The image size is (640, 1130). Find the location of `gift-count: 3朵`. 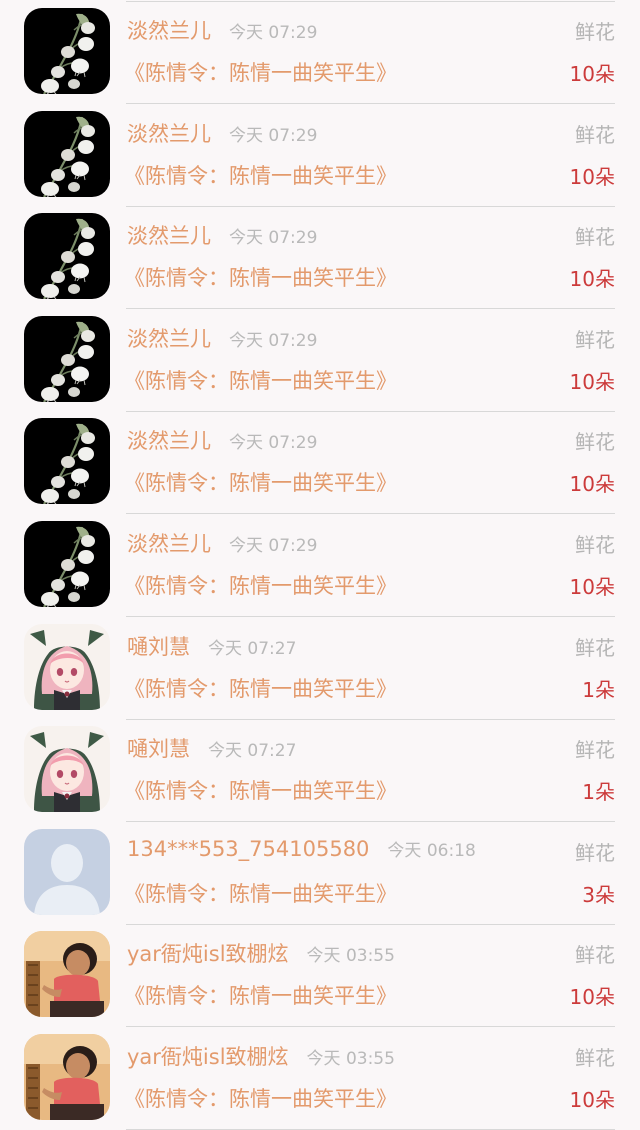

gift-count: 3朵 is located at coordinates (598, 894).